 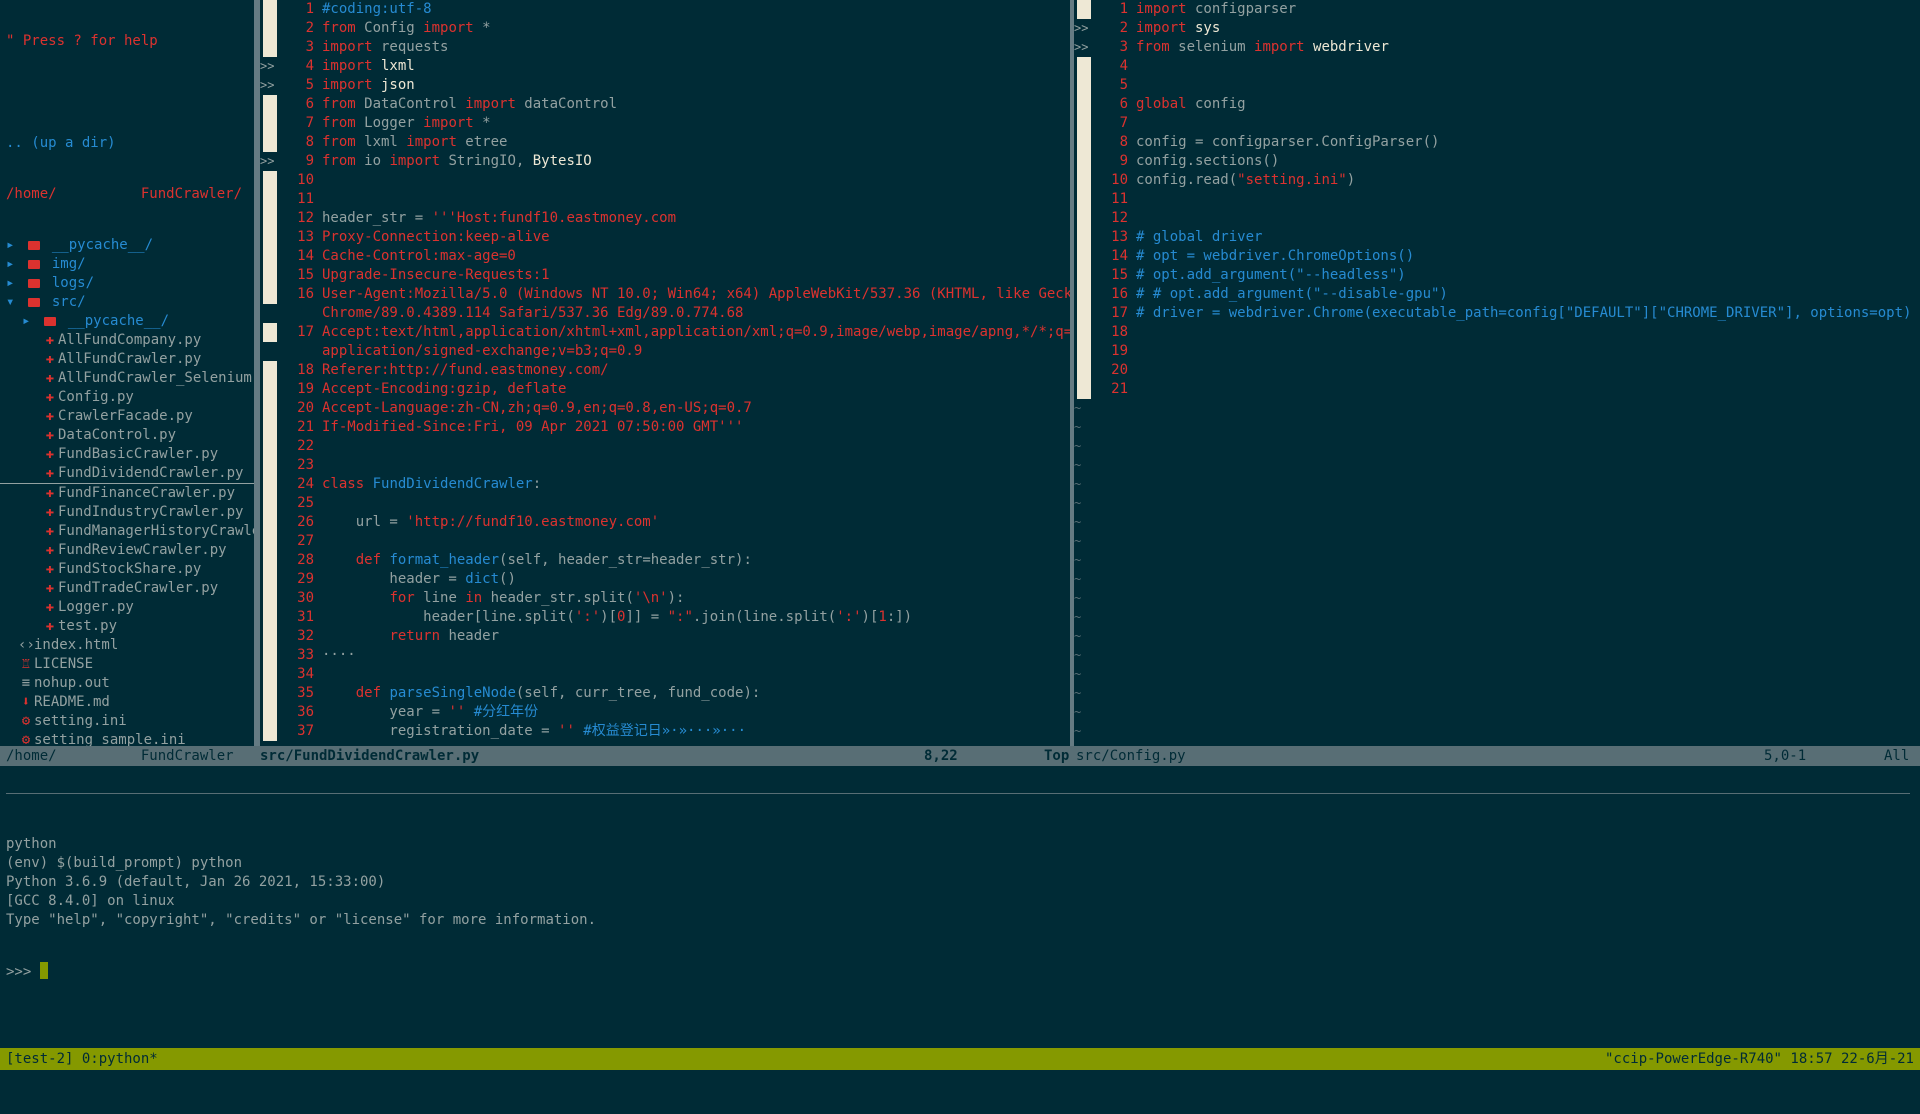 I want to click on expanded-arrow-icon: ▾, so click(x=12, y=302).